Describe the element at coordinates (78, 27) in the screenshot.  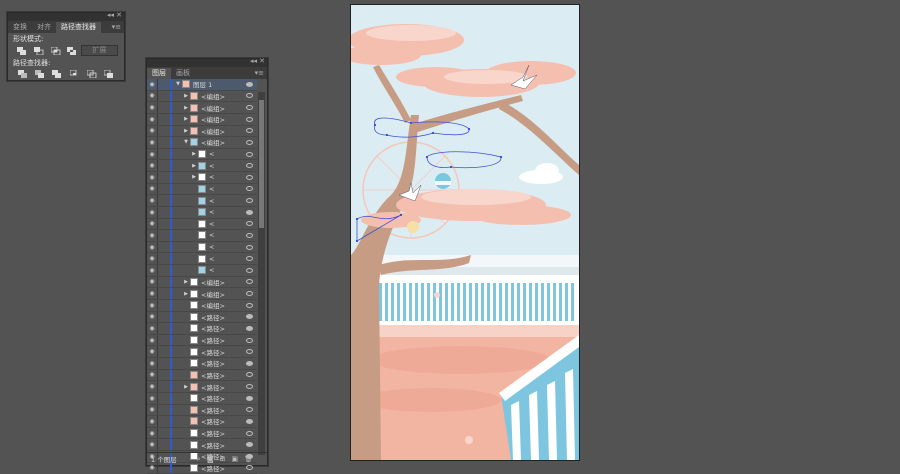
I see `tab-pathfinder: 路径查找器` at that location.